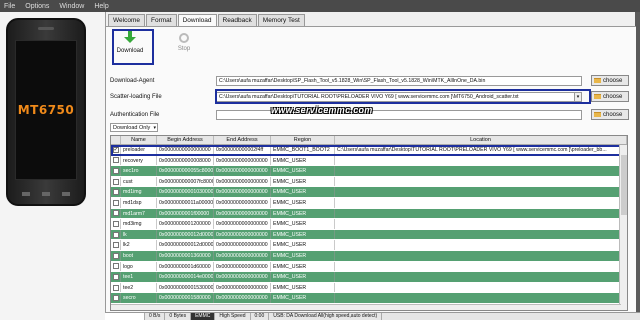 The height and width of the screenshot is (320, 640). Describe the element at coordinates (186, 287) in the screenshot. I see `cell-begin-address: 0x0000000000153000000` at that location.